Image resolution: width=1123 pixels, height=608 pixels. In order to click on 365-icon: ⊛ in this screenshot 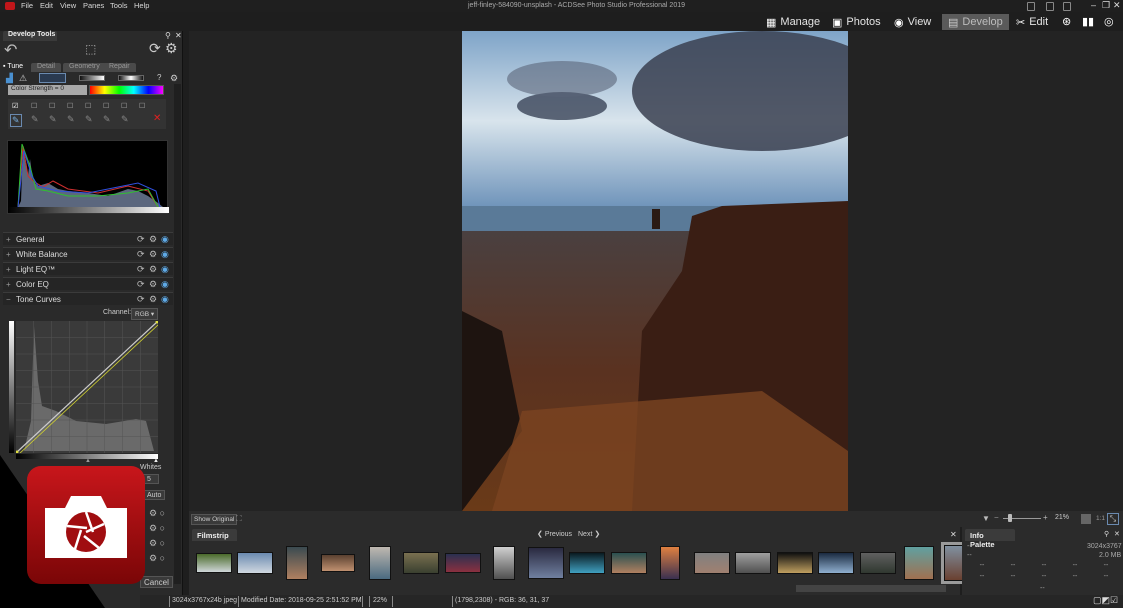, I will do `click(1066, 21)`.